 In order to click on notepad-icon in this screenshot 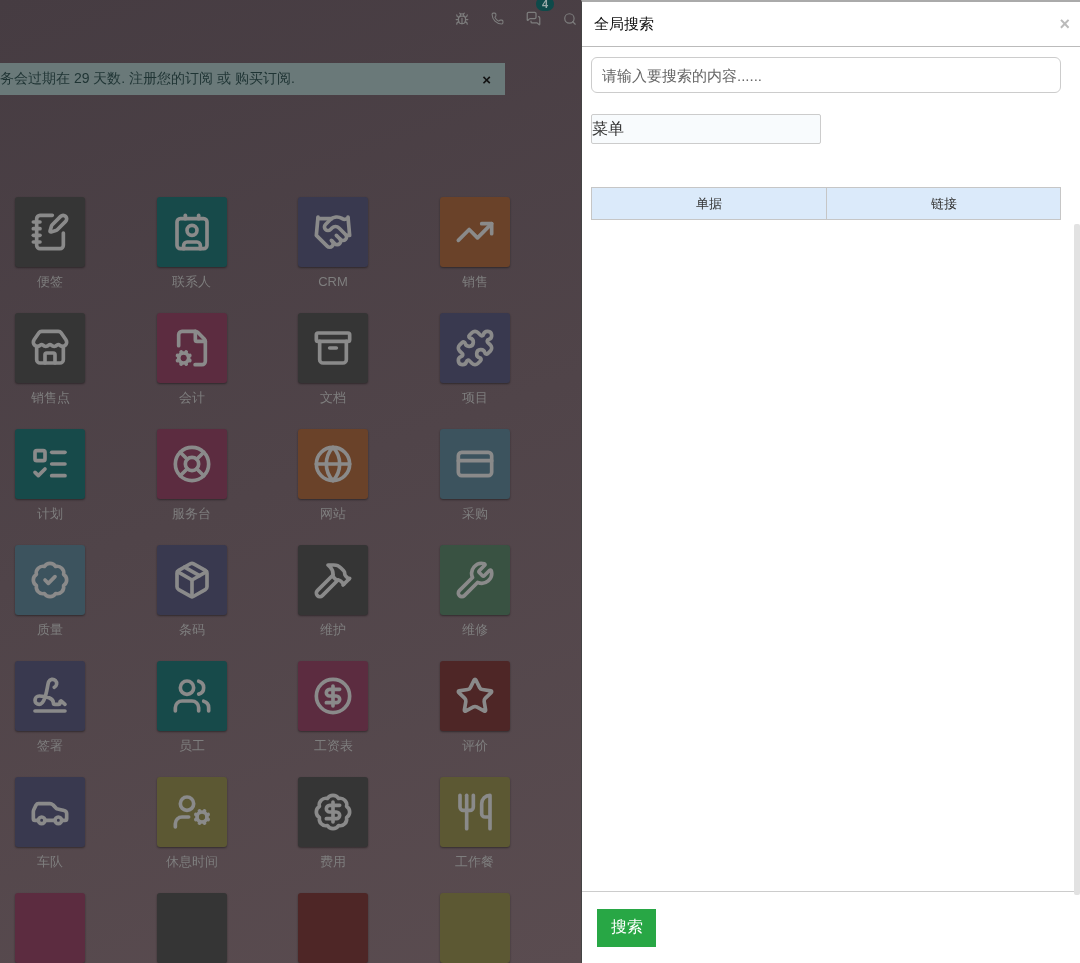, I will do `click(50, 232)`.